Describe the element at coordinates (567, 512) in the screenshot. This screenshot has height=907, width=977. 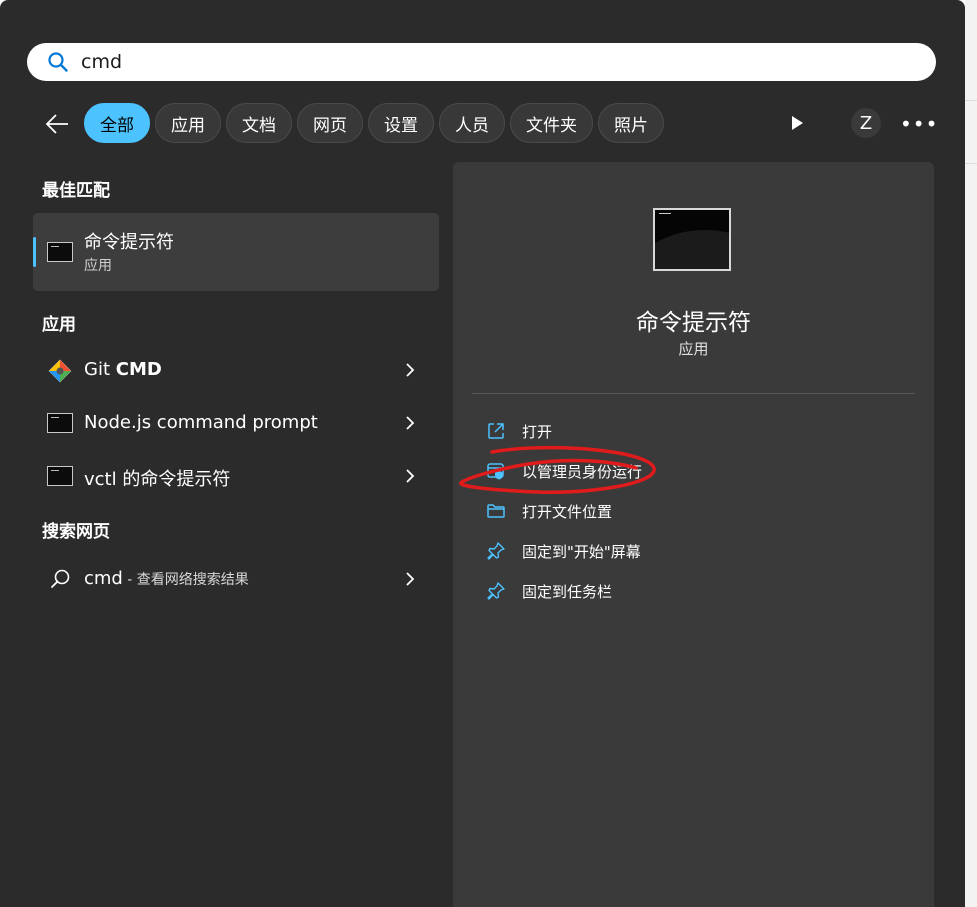
I see `action-label: 打开文件位置` at that location.